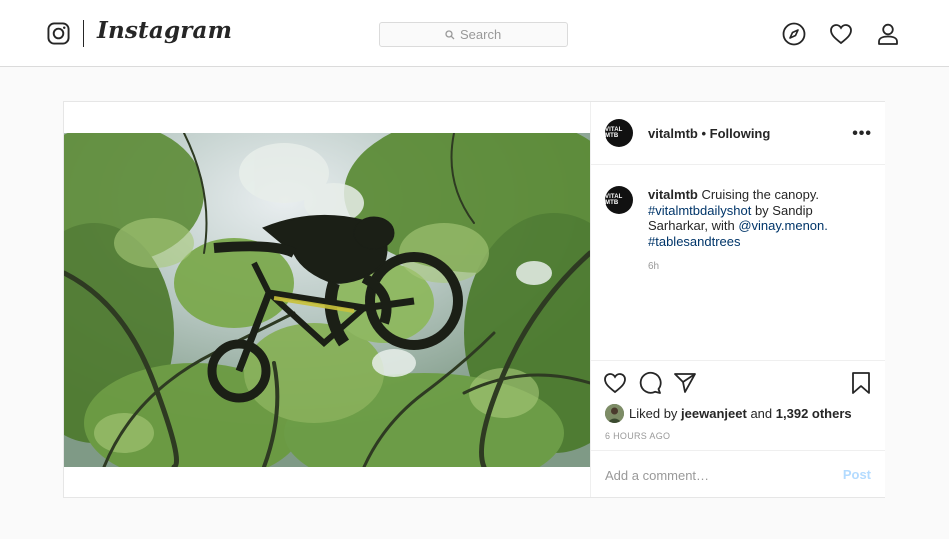 The height and width of the screenshot is (539, 949). I want to click on add-comment-input, so click(710, 475).